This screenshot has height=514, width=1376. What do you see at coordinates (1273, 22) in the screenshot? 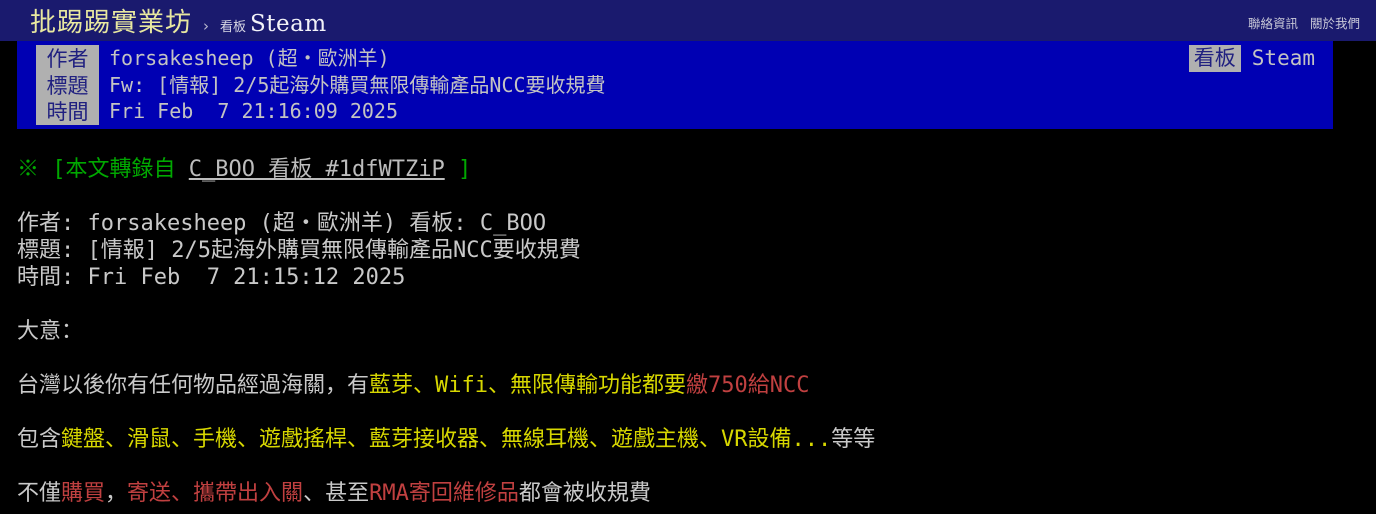
I see `nav-link-contact: 聯絡資訊` at bounding box center [1273, 22].